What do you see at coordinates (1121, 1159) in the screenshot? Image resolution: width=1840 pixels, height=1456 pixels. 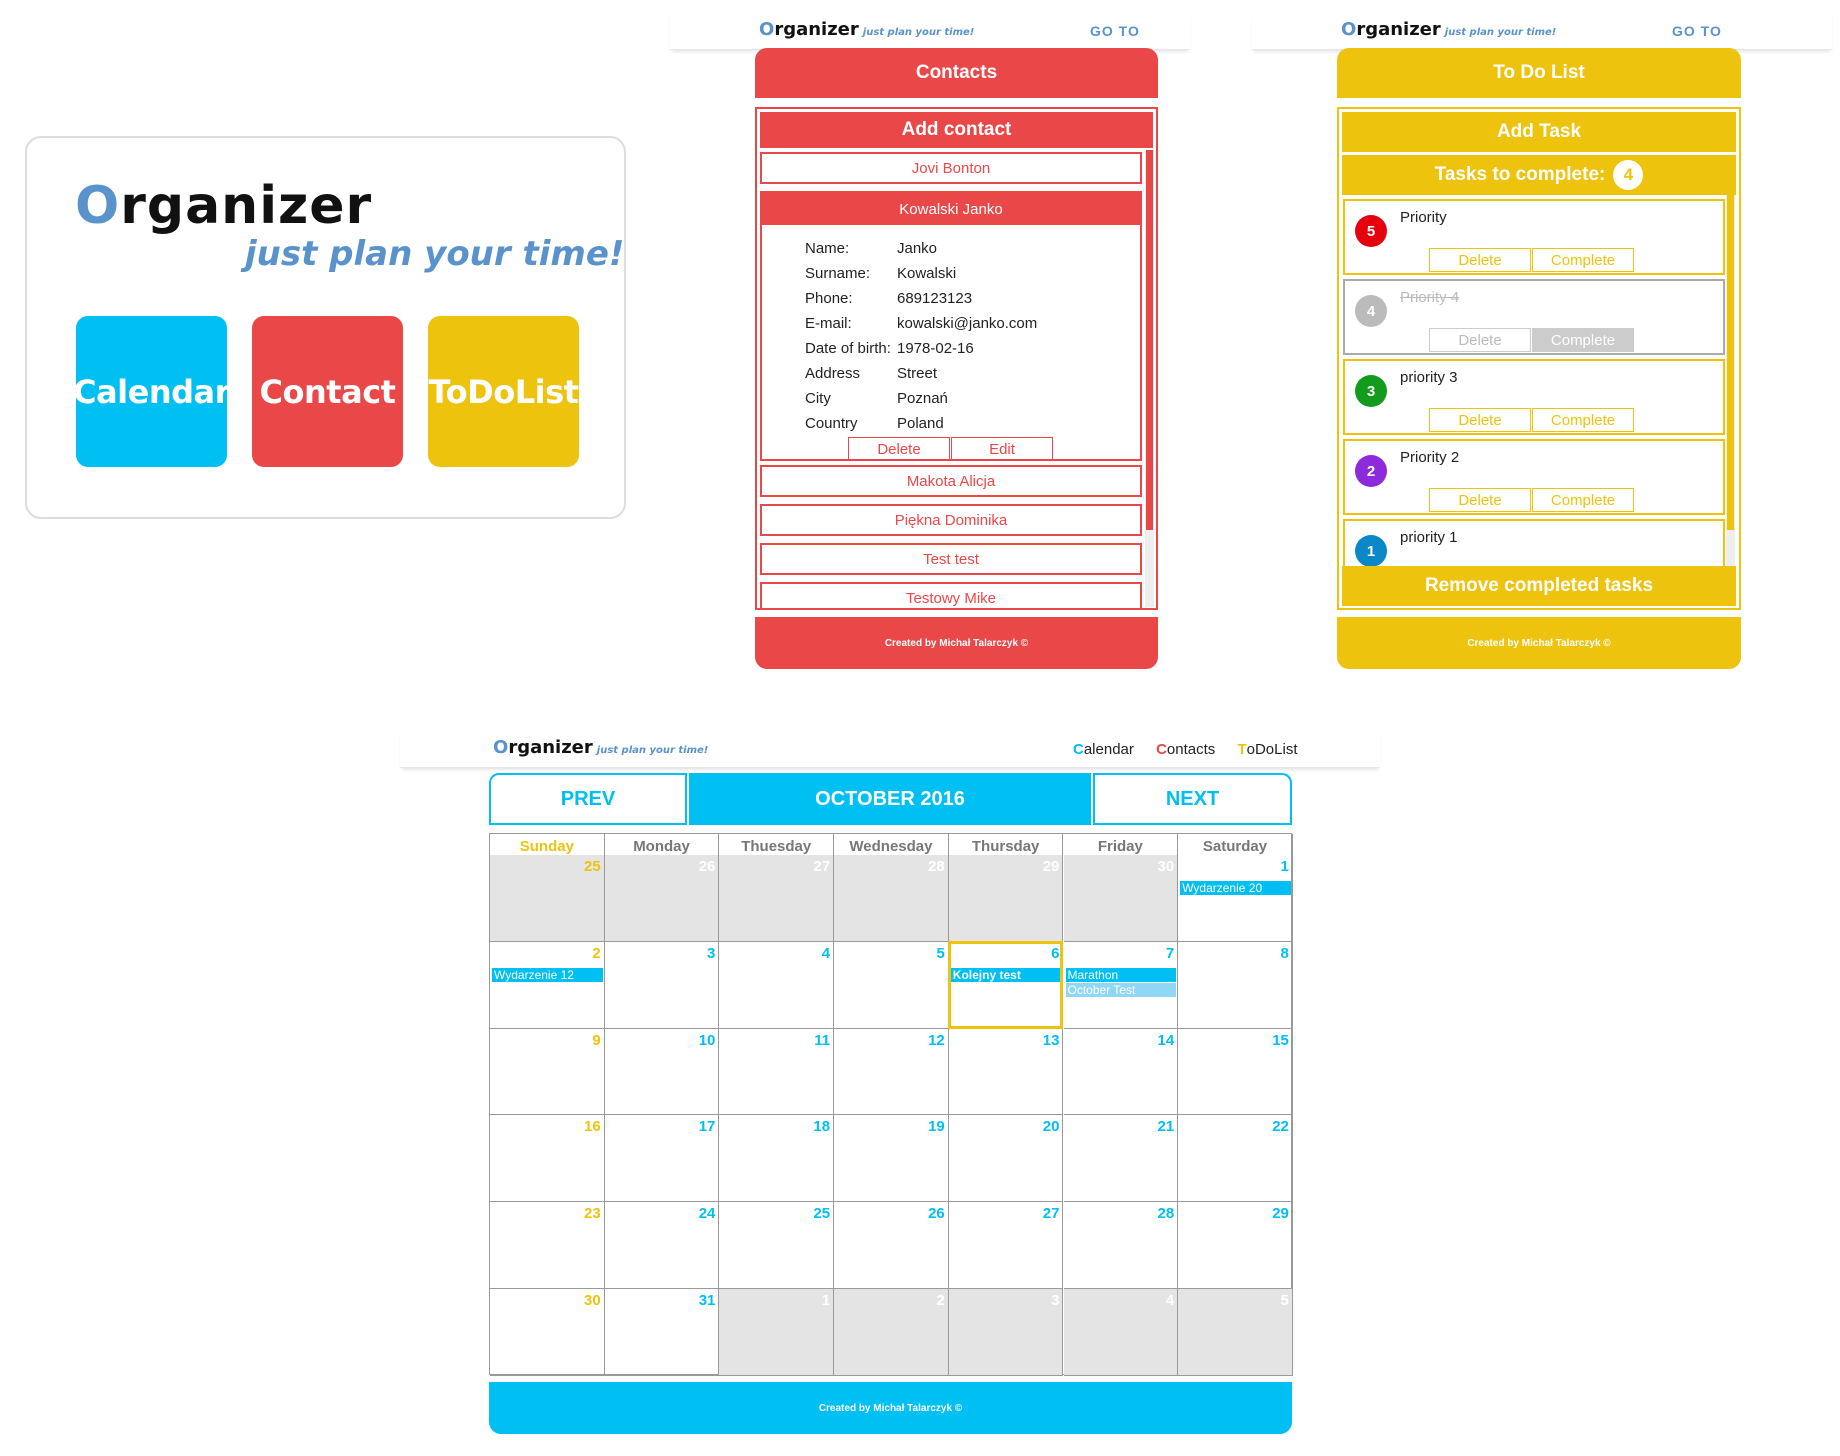 I see `calendar-day-cell: 21` at bounding box center [1121, 1159].